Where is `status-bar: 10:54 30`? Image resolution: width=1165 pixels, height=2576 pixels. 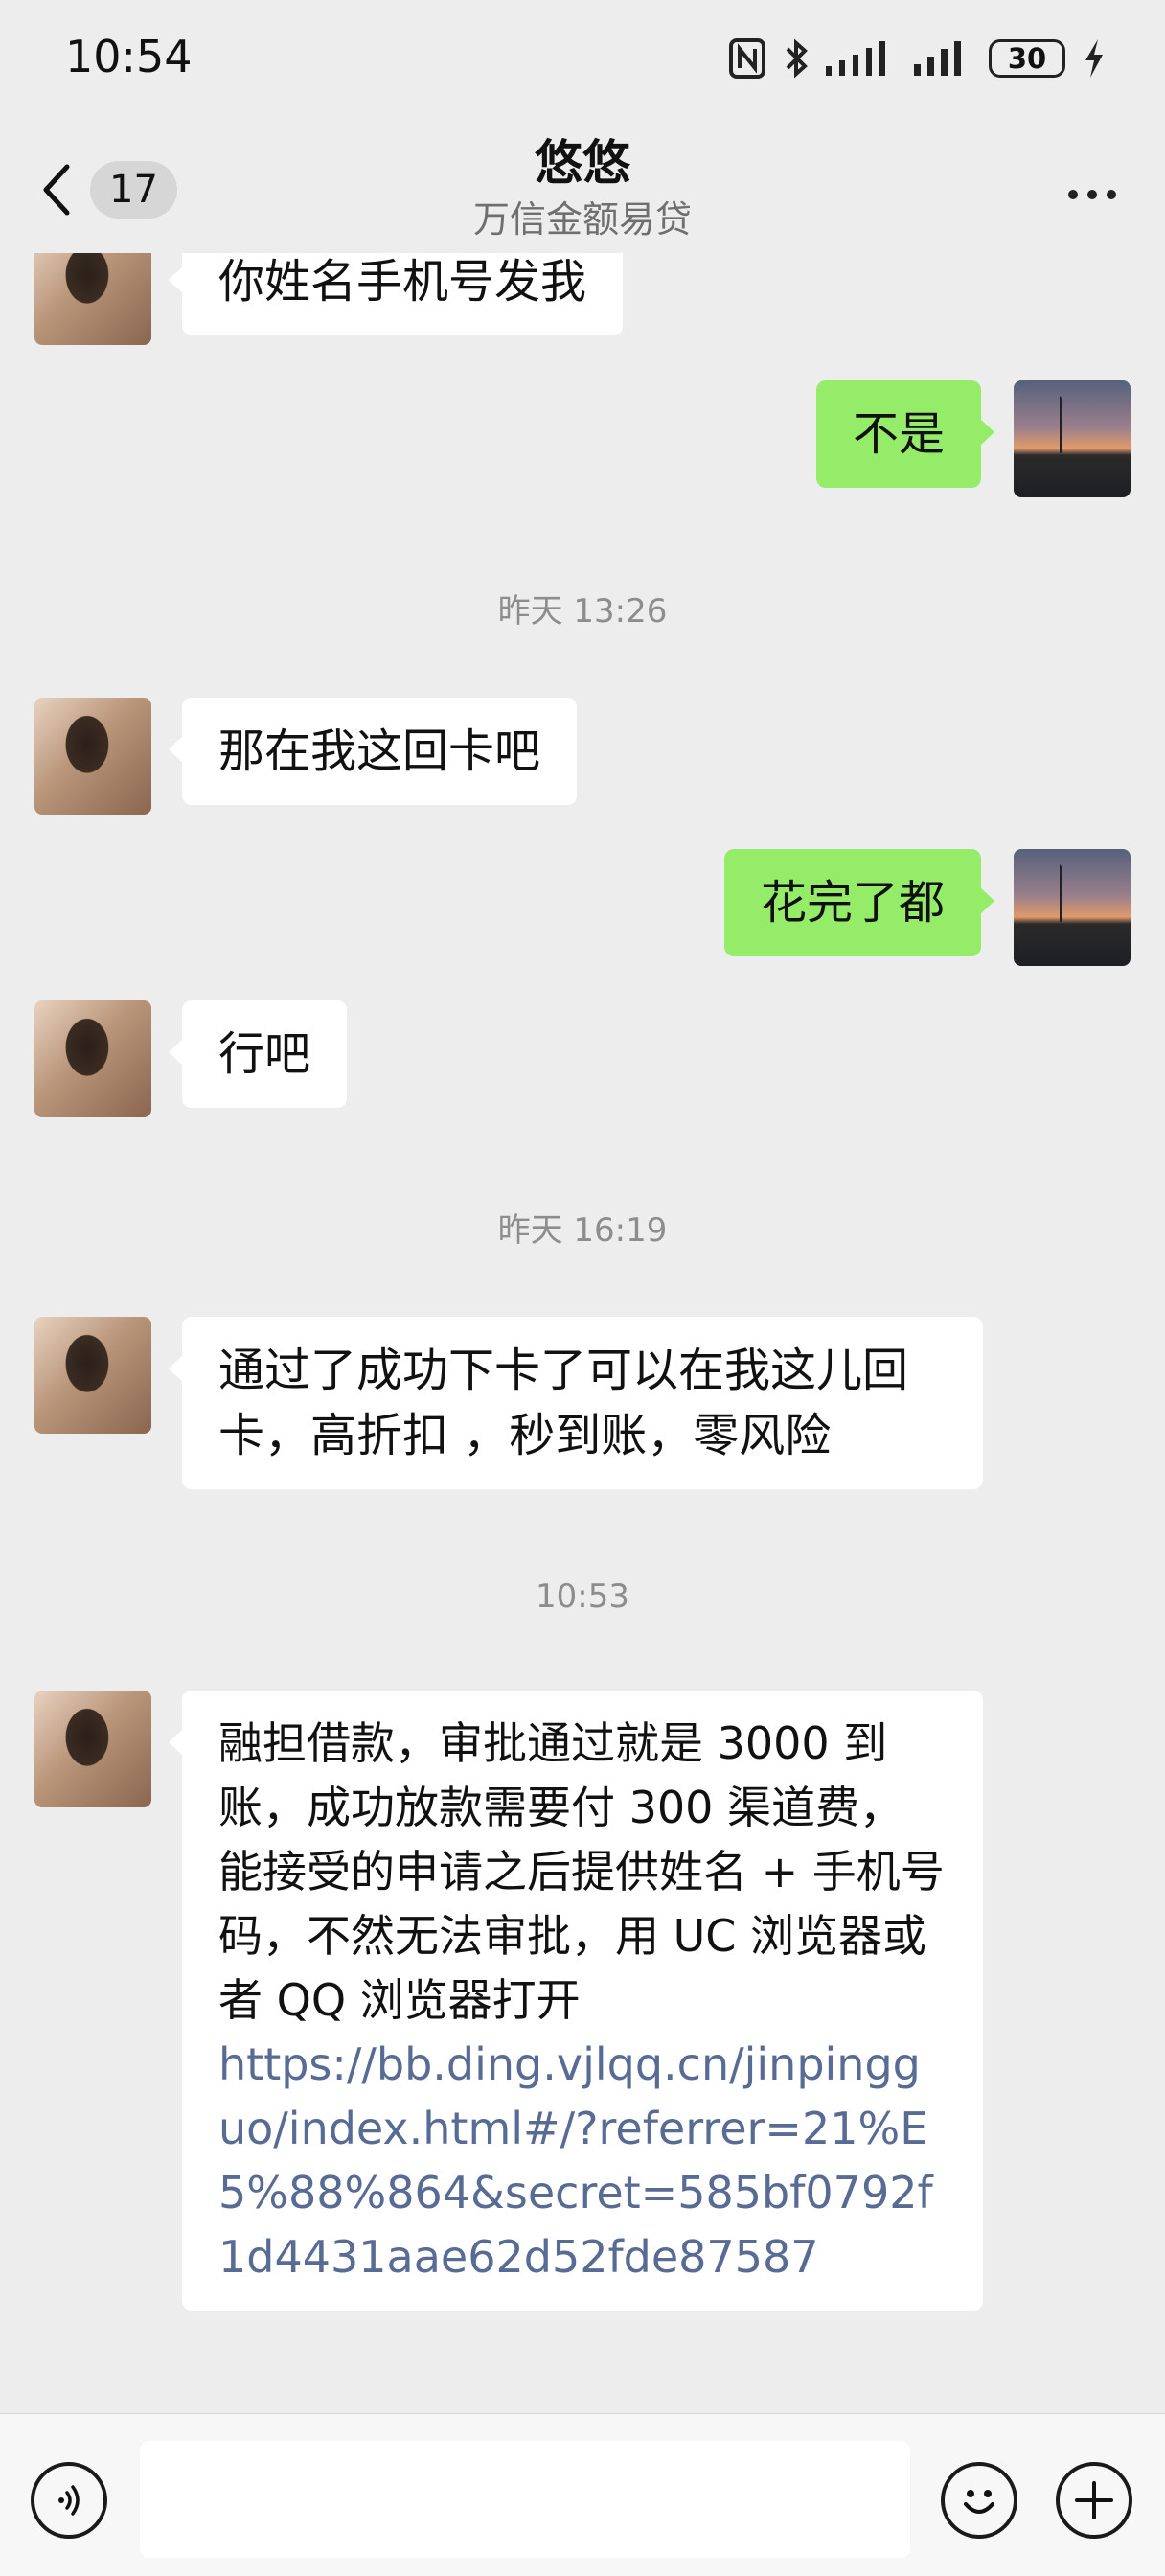
status-bar: 10:54 30 is located at coordinates (582, 60).